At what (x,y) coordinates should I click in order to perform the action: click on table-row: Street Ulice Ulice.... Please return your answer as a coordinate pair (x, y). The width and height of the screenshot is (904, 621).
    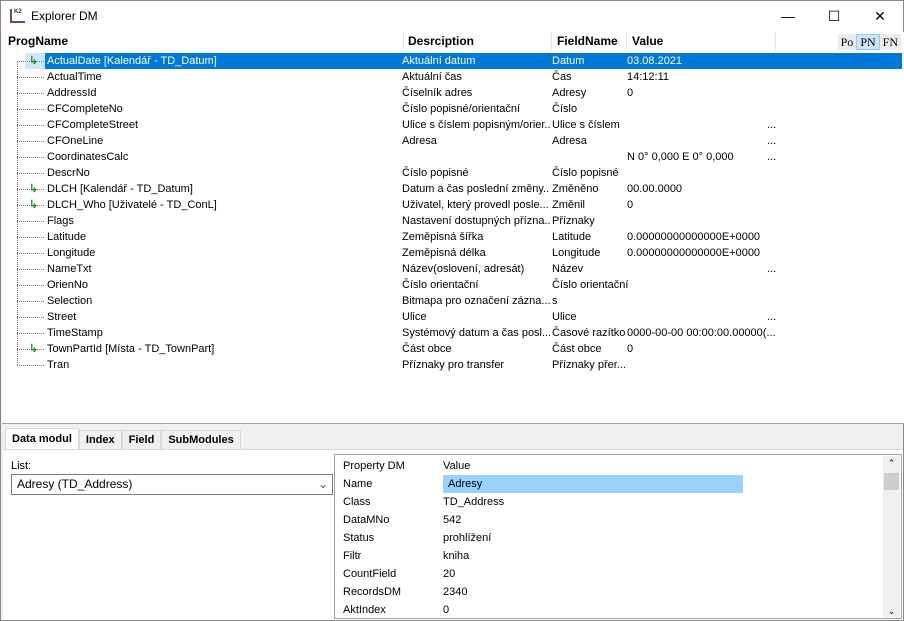
    Looking at the image, I should click on (452, 317).